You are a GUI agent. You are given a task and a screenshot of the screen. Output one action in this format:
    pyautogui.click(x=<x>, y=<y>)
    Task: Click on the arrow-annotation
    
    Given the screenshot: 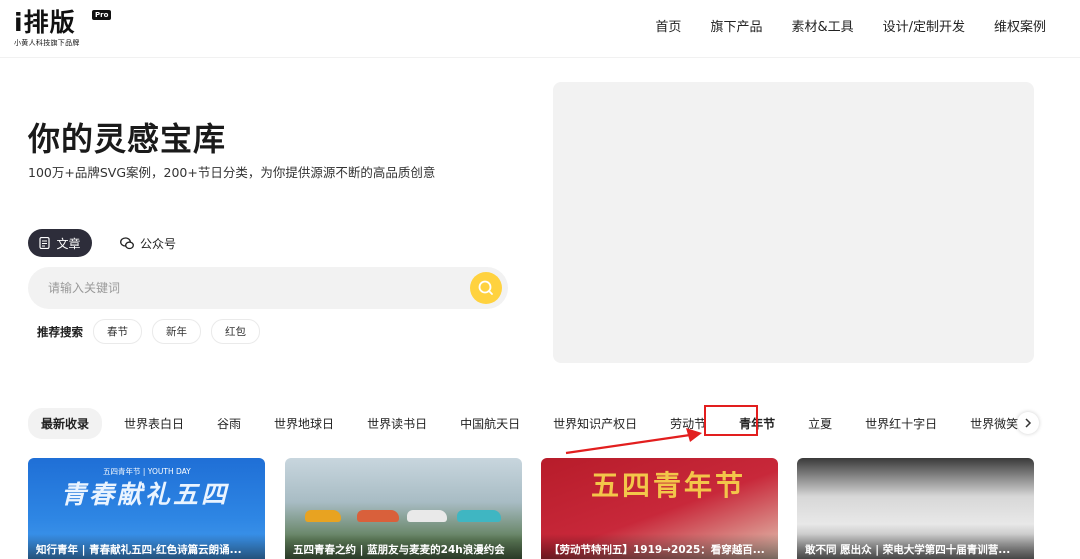 What is the action you would take?
    pyautogui.click(x=633, y=441)
    